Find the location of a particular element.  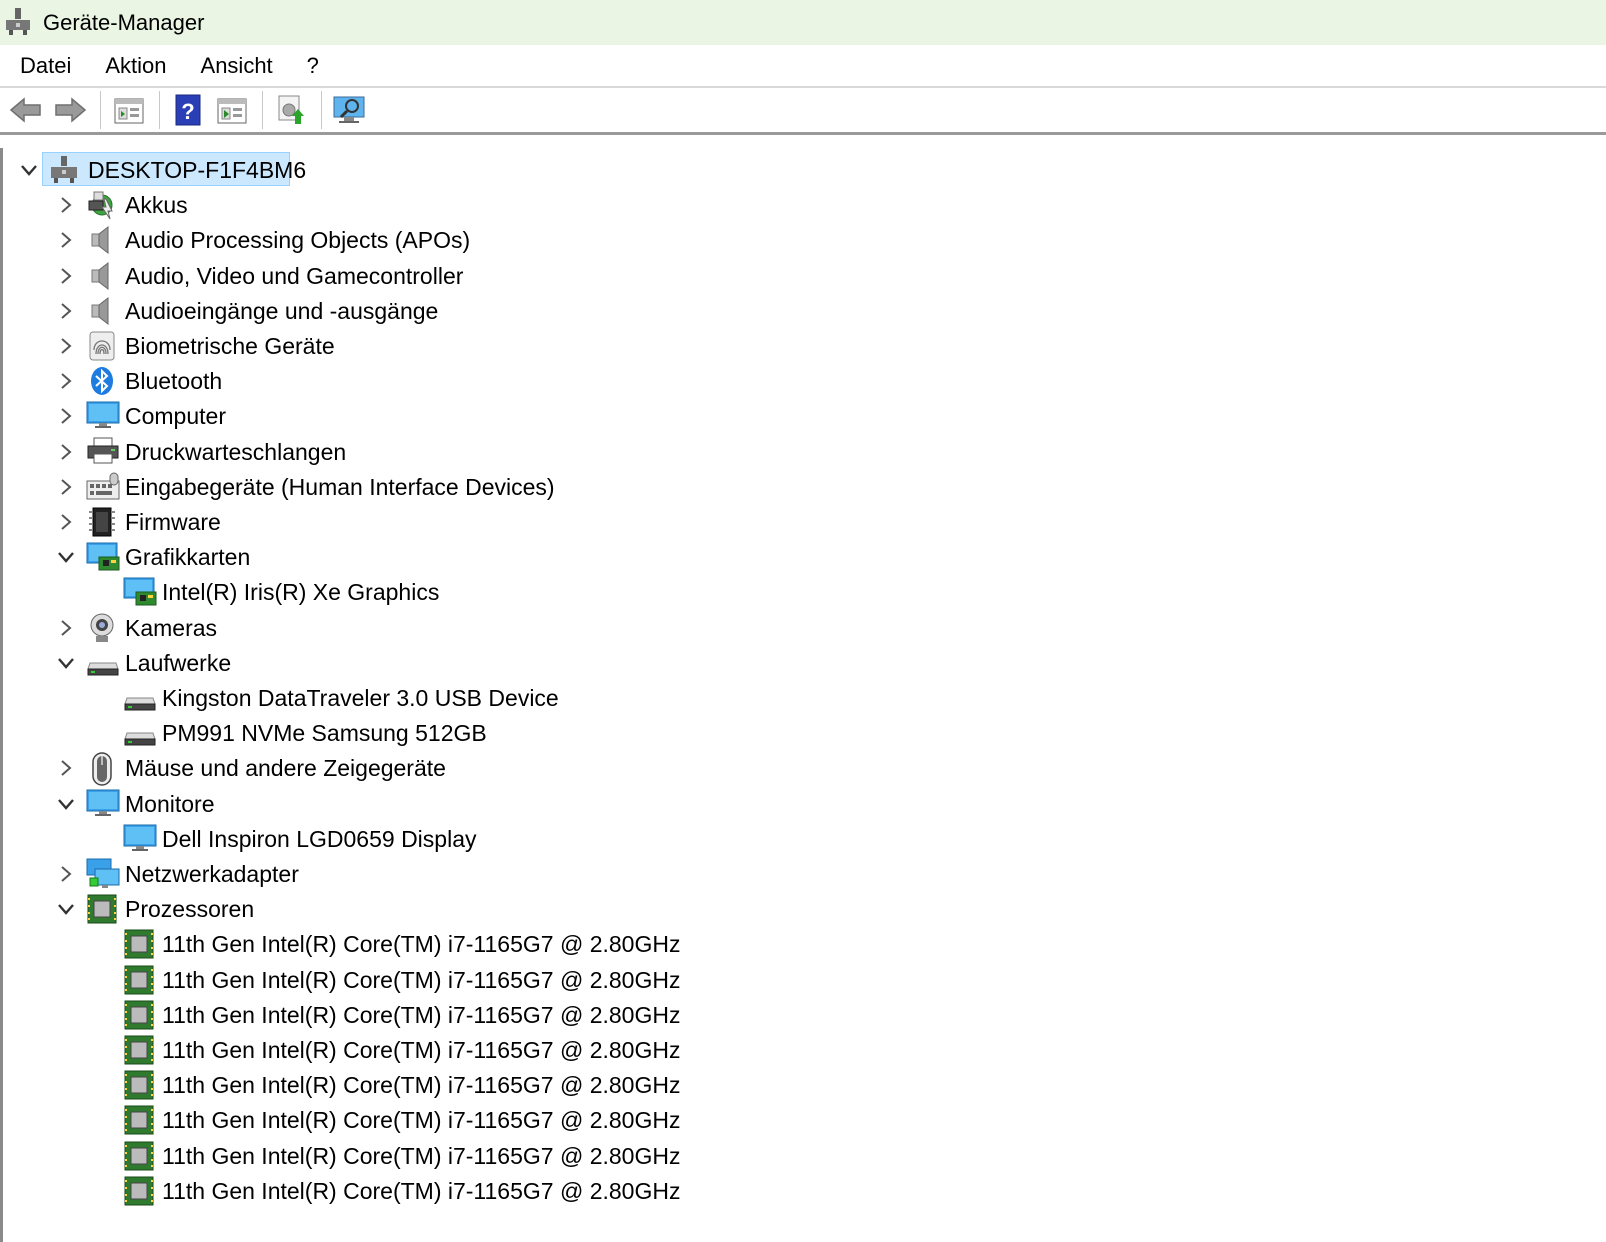

tree-item-label: Firmware is located at coordinates (173, 522).